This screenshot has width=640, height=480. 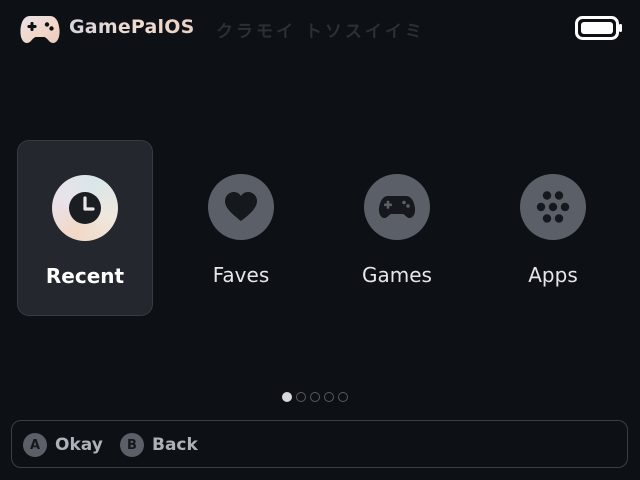 I want to click on apps-grid-icon, so click(x=553, y=207).